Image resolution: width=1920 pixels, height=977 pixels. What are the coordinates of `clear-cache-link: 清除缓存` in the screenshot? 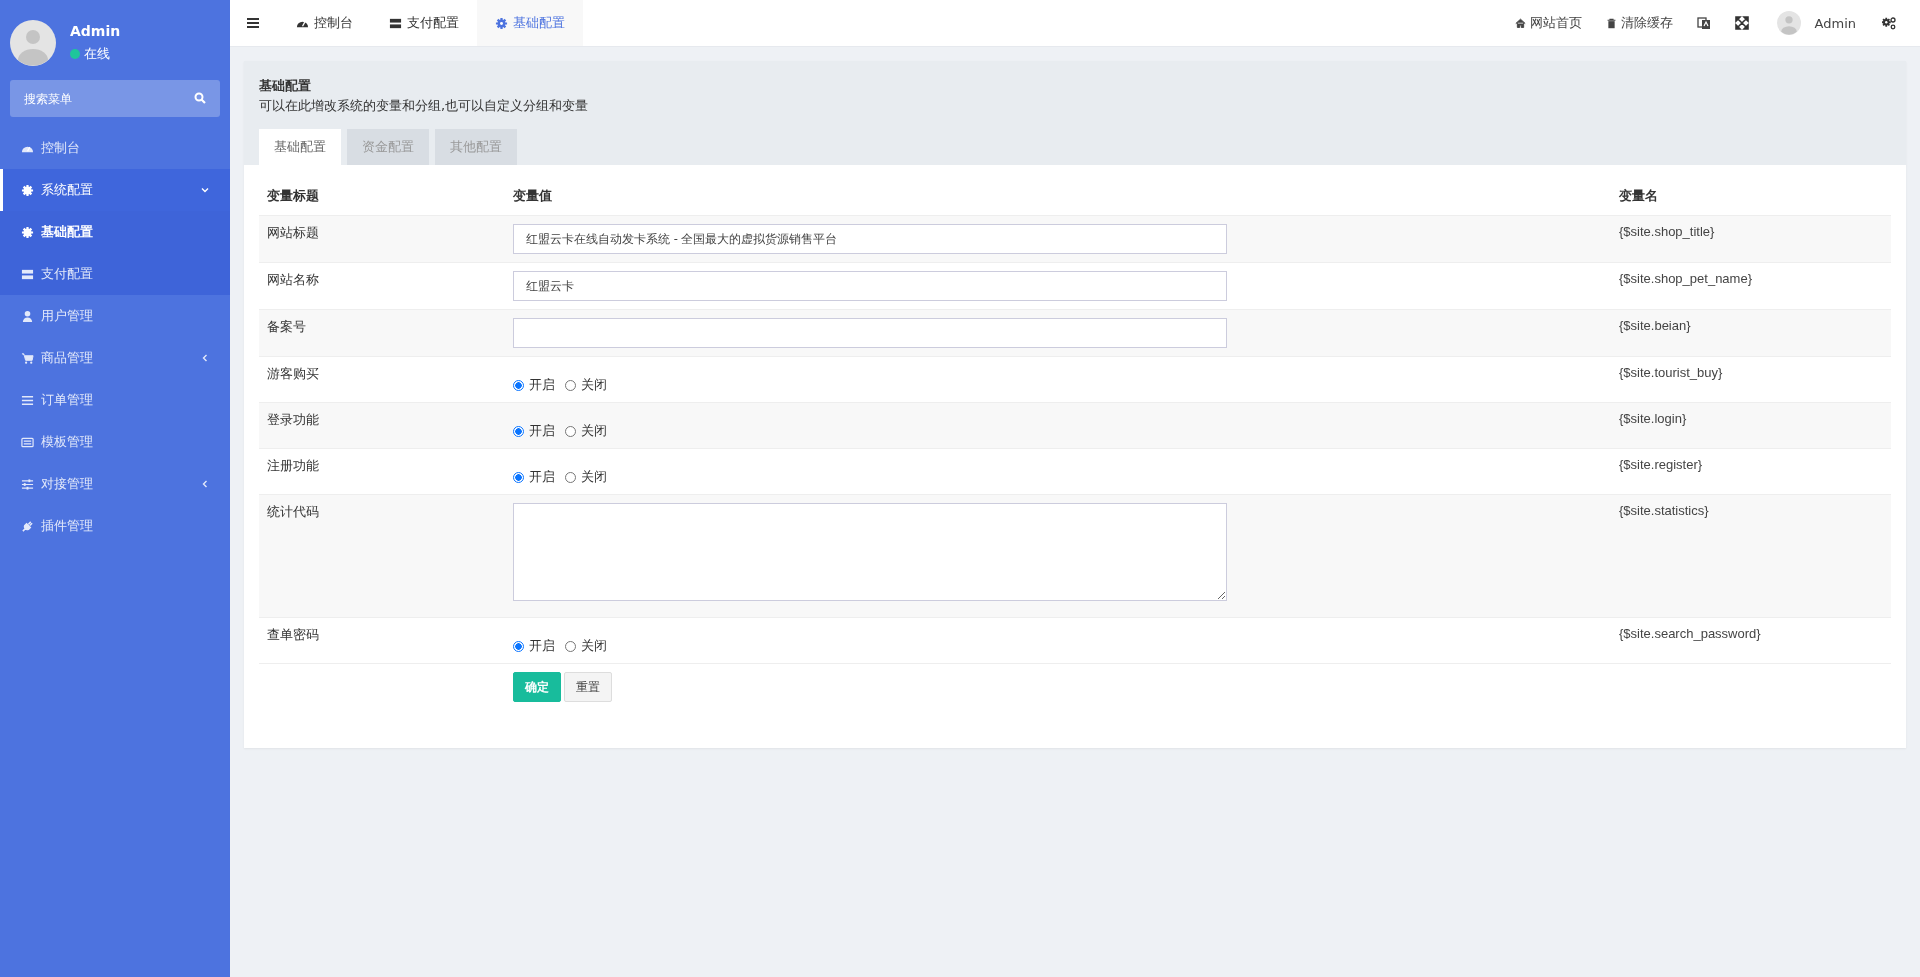 It's located at (1639, 23).